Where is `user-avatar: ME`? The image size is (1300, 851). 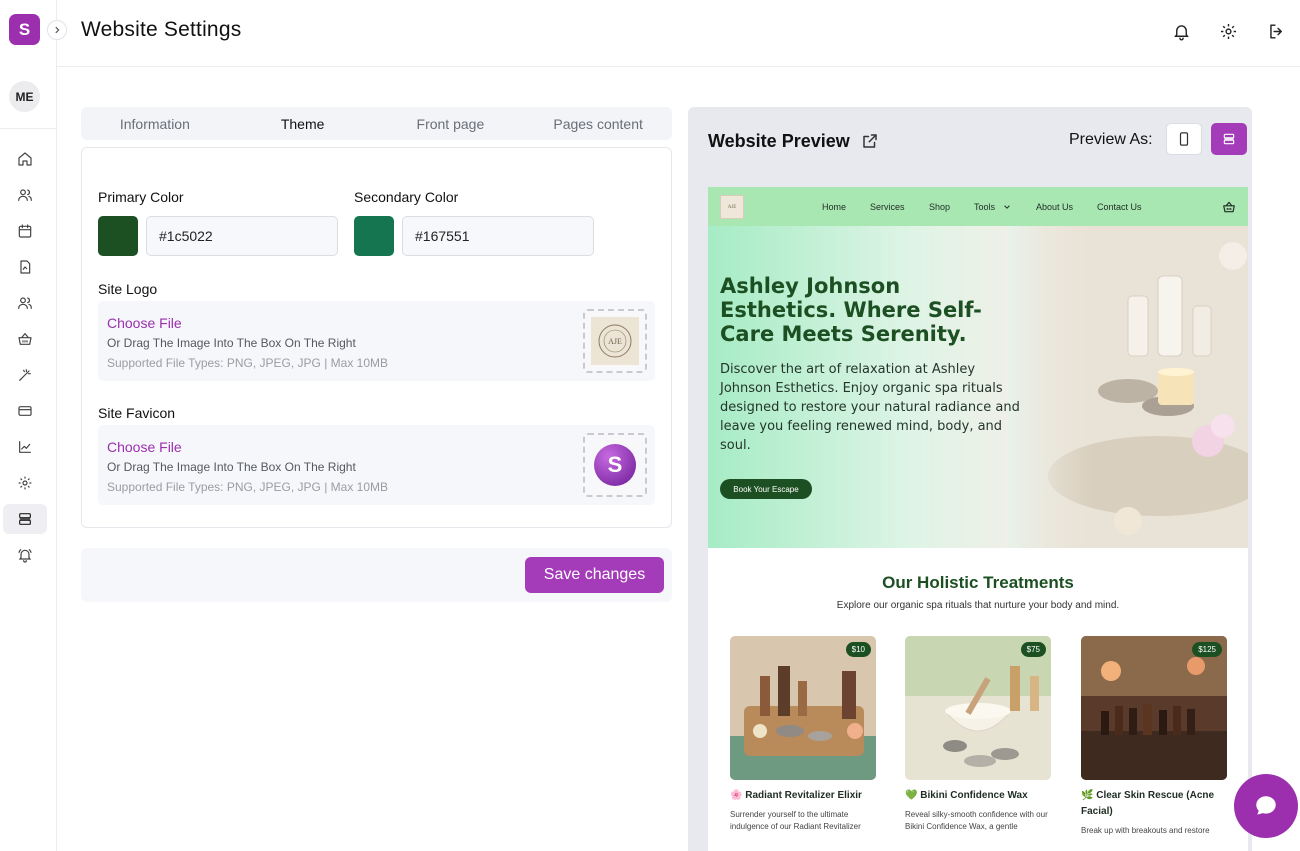 user-avatar: ME is located at coordinates (24, 96).